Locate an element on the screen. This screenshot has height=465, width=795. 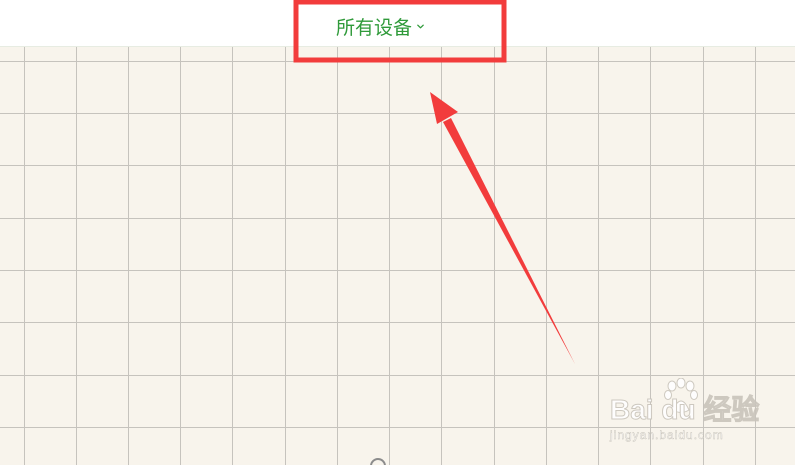
baidu-jingyan-watermark: Bai du 经验 jingyan.baidu.com is located at coordinates (684, 413).